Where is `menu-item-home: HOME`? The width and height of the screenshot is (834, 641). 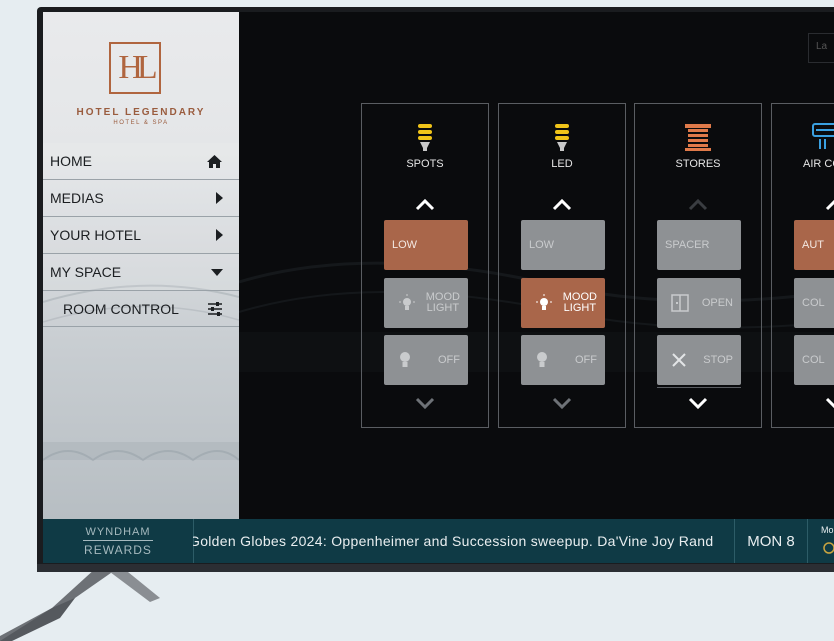 menu-item-home: HOME is located at coordinates (141, 161).